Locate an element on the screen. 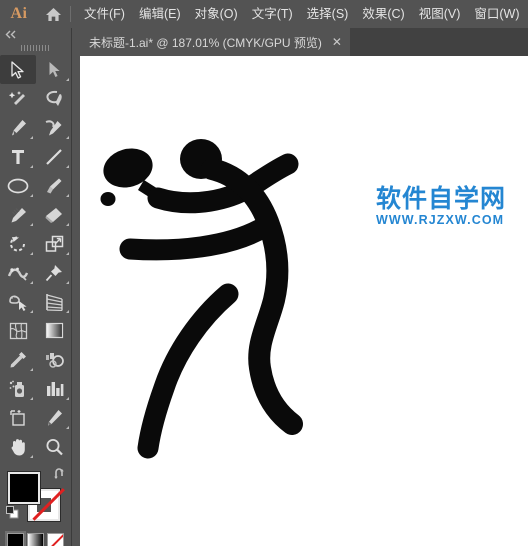 The width and height of the screenshot is (528, 546). rotate-tool is located at coordinates (18, 243).